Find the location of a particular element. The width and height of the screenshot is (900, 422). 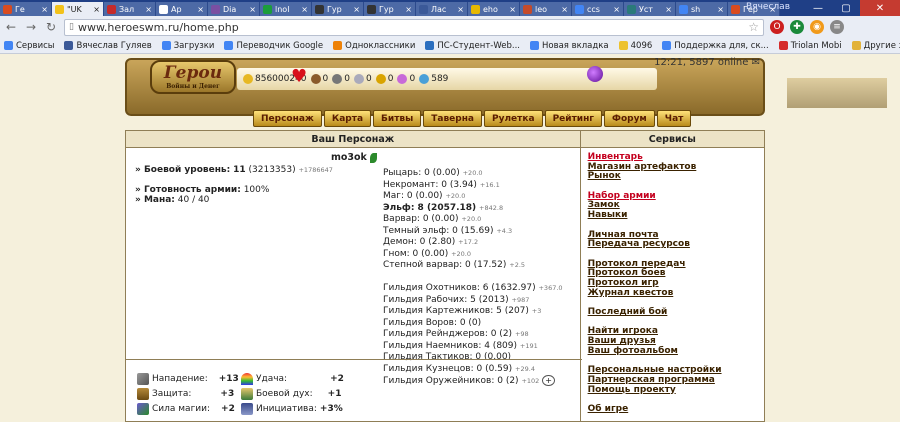

tab-label: sh is located at coordinates (696, 9).